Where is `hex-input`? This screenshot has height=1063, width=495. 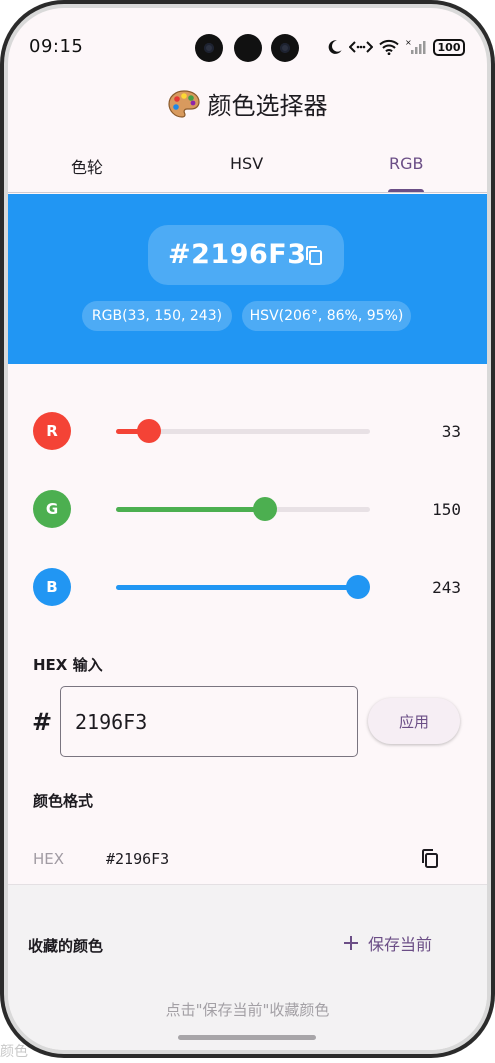 hex-input is located at coordinates (209, 721).